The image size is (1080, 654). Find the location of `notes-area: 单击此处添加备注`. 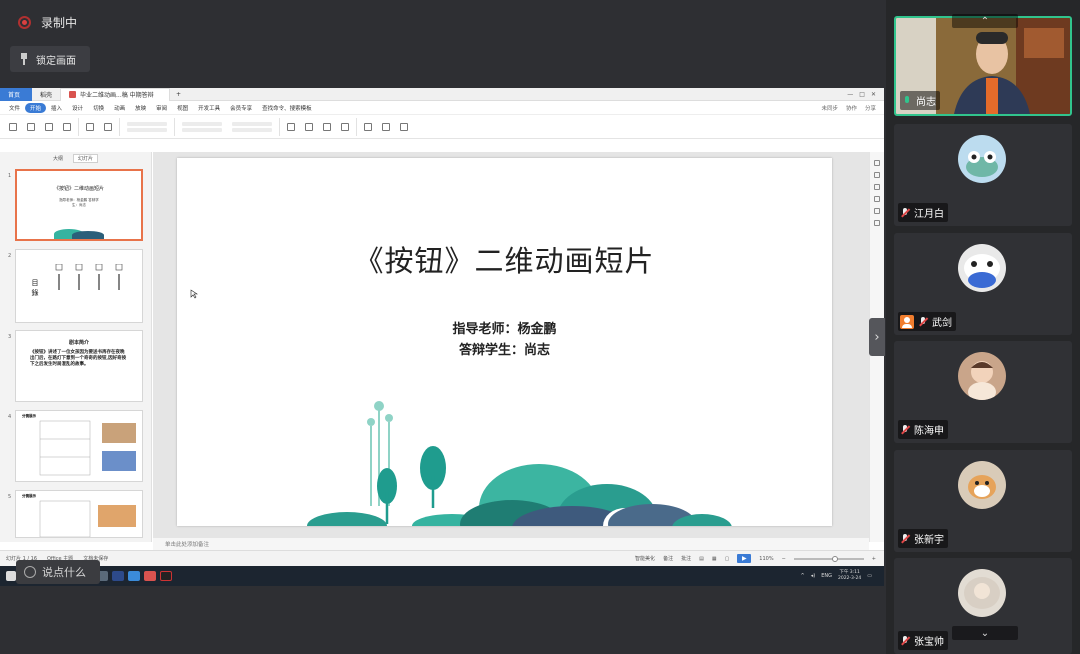

notes-area: 单击此处添加备注 is located at coordinates (511, 544).